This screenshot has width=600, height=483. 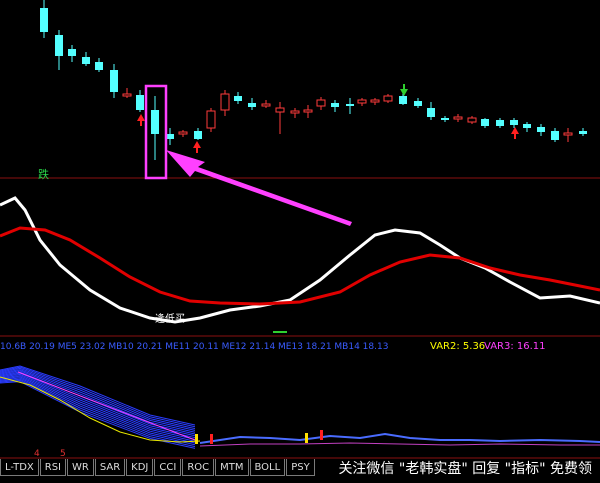 I want to click on fall-label: 跌, so click(x=43, y=174).